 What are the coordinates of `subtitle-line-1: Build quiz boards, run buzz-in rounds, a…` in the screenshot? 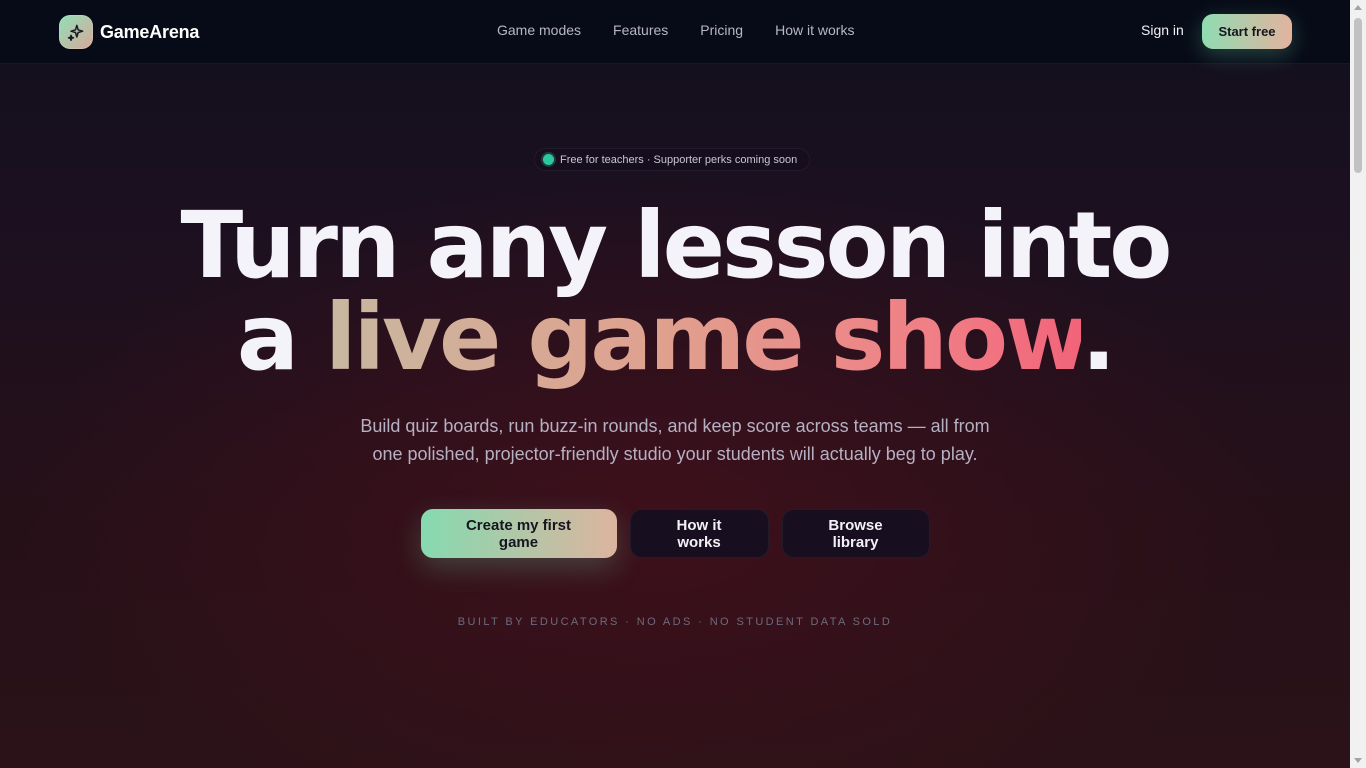 It's located at (675, 426).